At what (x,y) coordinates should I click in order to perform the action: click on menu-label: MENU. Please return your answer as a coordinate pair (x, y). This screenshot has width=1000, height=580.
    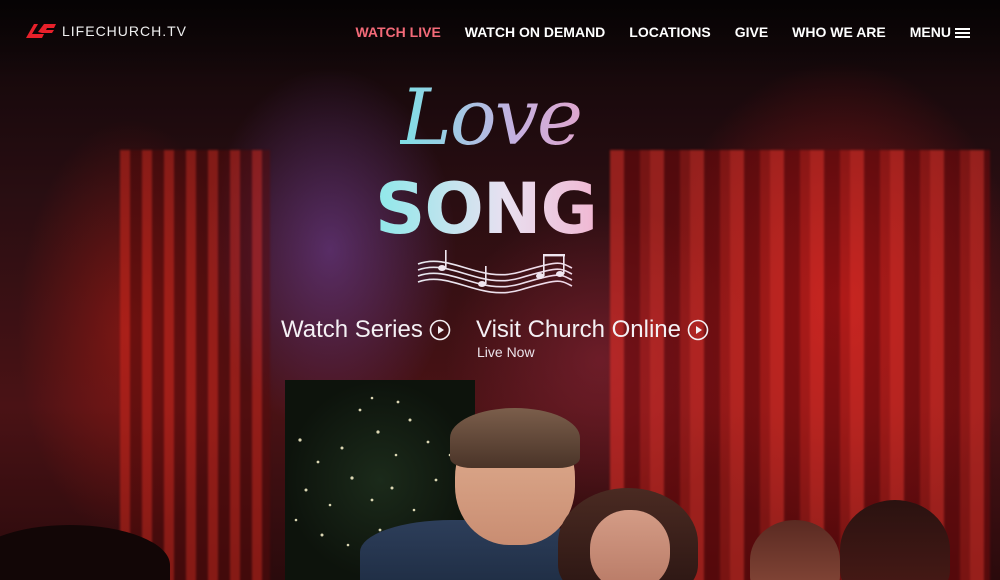
    Looking at the image, I should click on (930, 32).